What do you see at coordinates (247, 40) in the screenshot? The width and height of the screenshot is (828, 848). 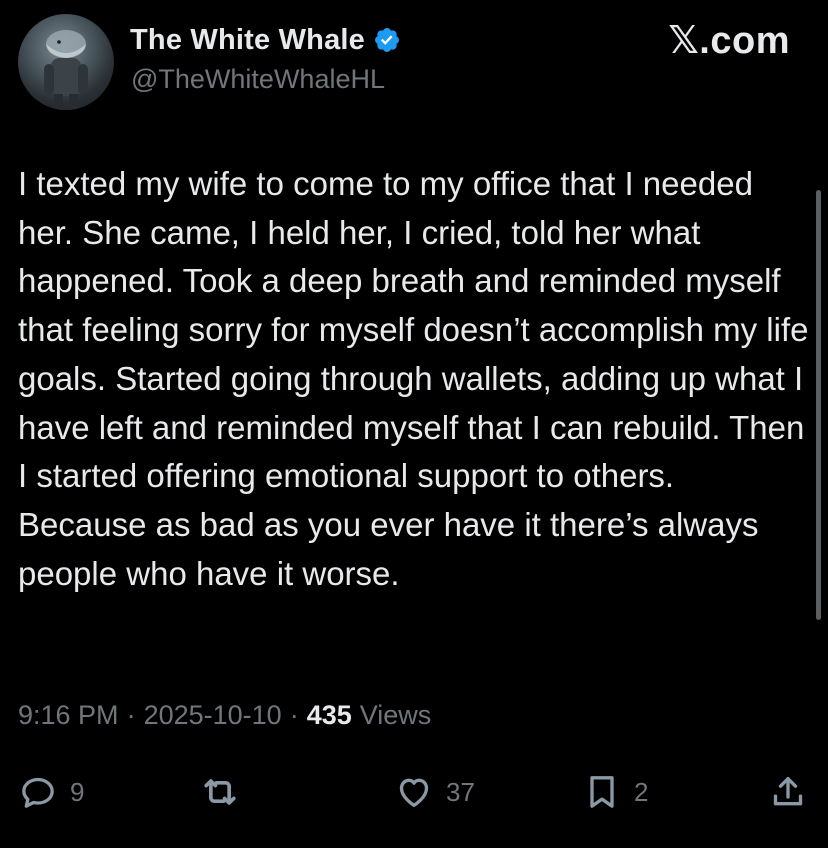 I see `display-name: The White Whale` at bounding box center [247, 40].